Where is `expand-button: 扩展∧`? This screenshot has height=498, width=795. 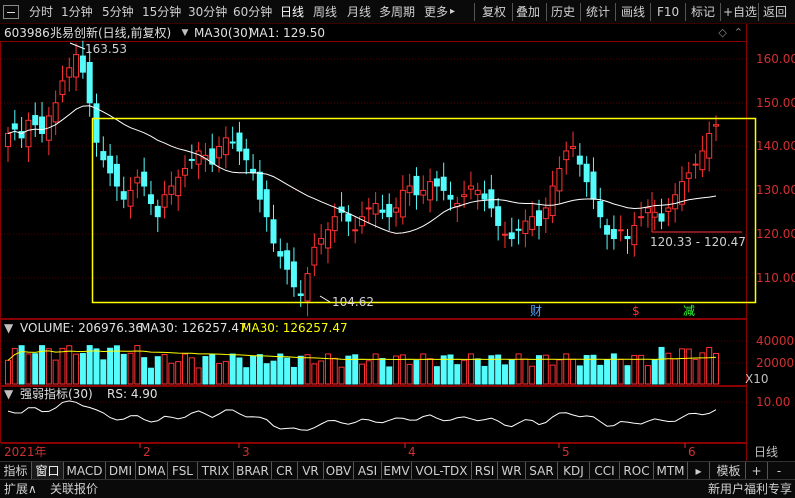 expand-button: 扩展∧ is located at coordinates (20, 489).